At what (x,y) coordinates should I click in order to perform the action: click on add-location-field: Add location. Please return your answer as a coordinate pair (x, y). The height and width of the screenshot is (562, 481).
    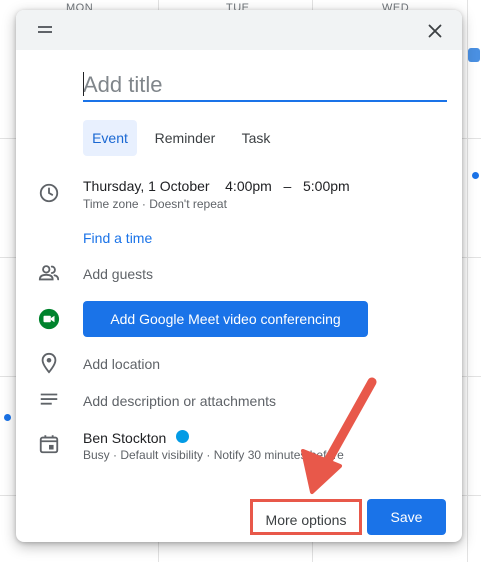
    Looking at the image, I should click on (121, 364).